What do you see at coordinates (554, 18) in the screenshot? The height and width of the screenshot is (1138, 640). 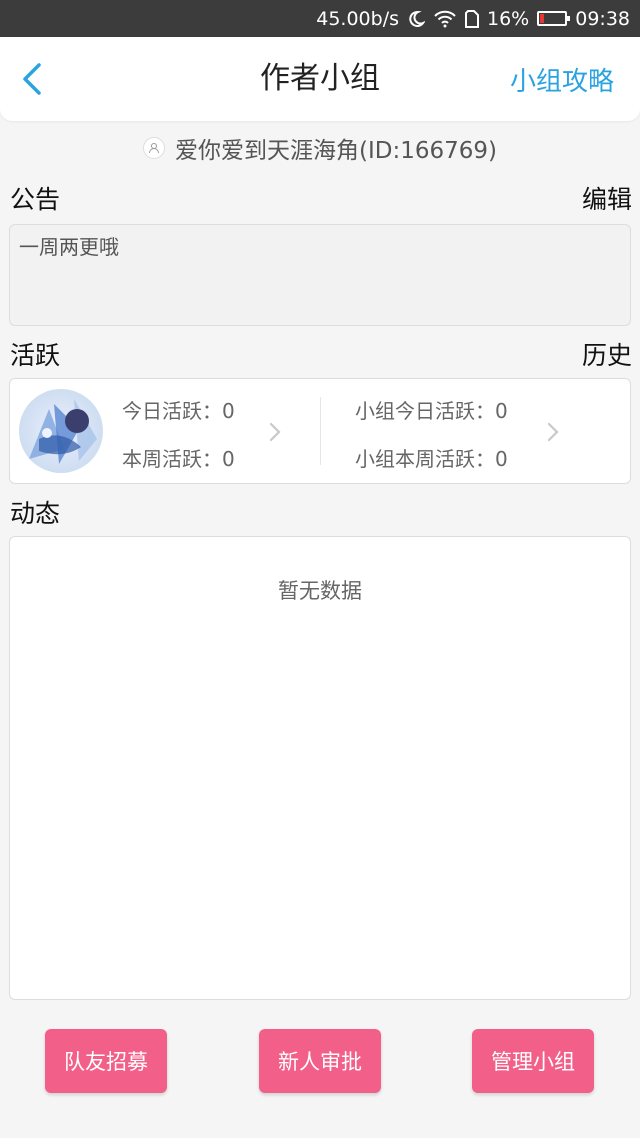 I see `battery-icon` at bounding box center [554, 18].